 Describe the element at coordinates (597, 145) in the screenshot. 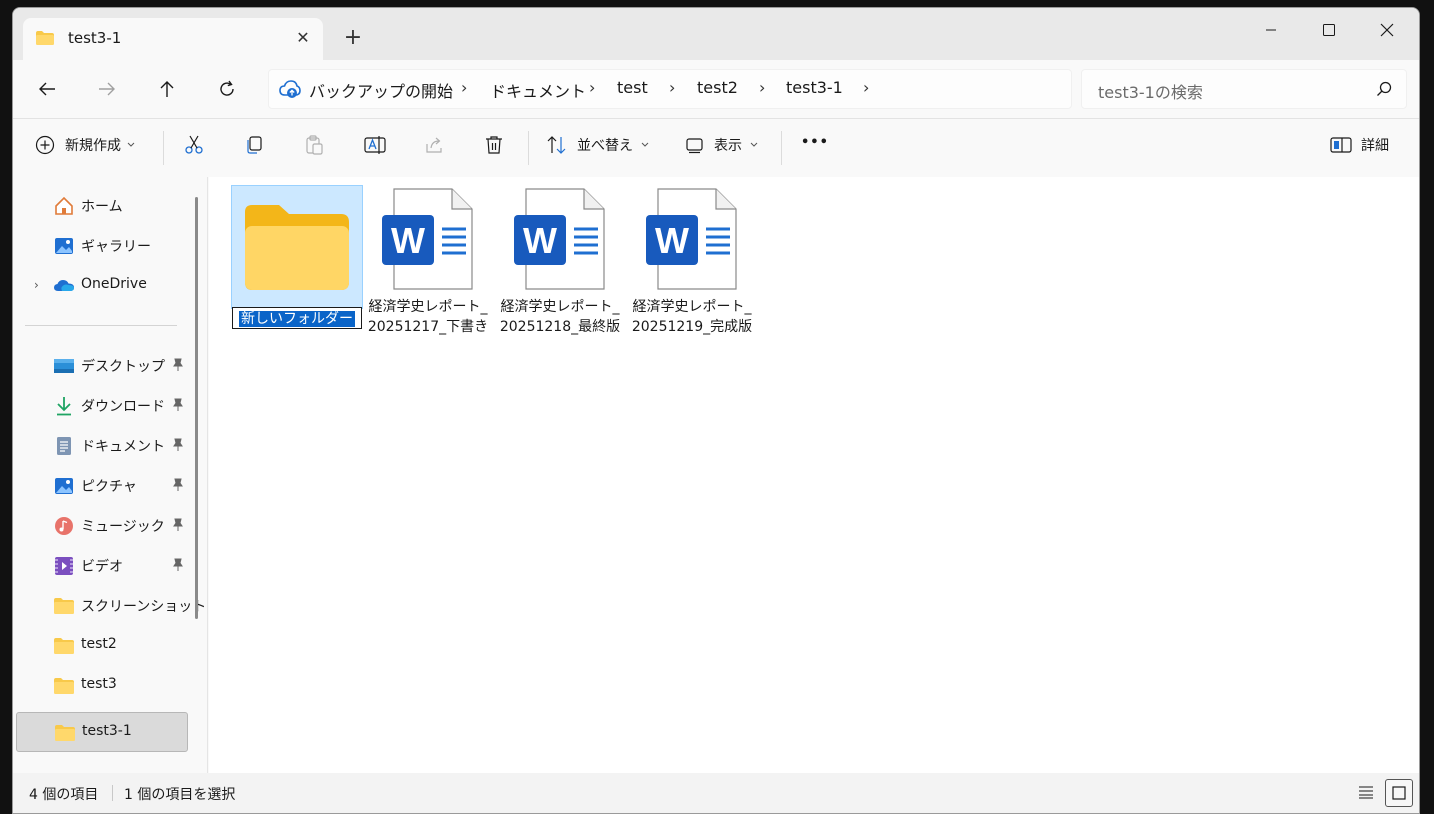

I see `sort-button: 並べ替え` at that location.